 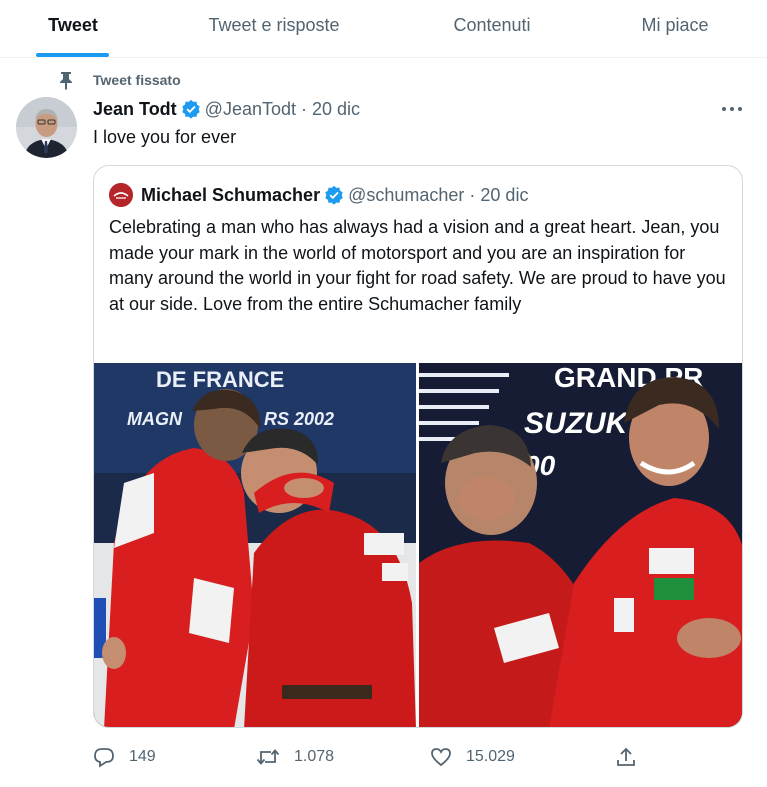 I want to click on retweet-icon, so click(x=268, y=757).